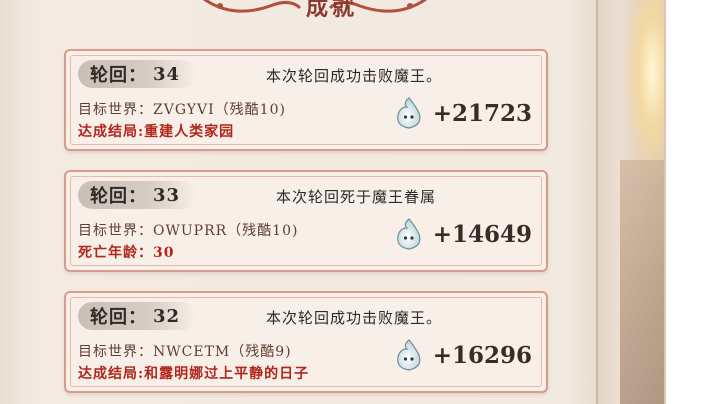 The height and width of the screenshot is (404, 720). I want to click on reward-value: +16296, so click(482, 355).